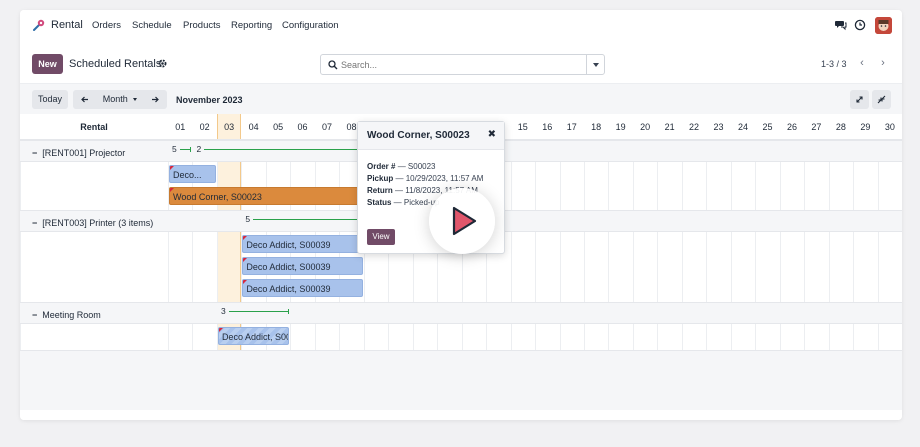 The width and height of the screenshot is (920, 447). What do you see at coordinates (767, 127) in the screenshot?
I see `day-header: 25` at bounding box center [767, 127].